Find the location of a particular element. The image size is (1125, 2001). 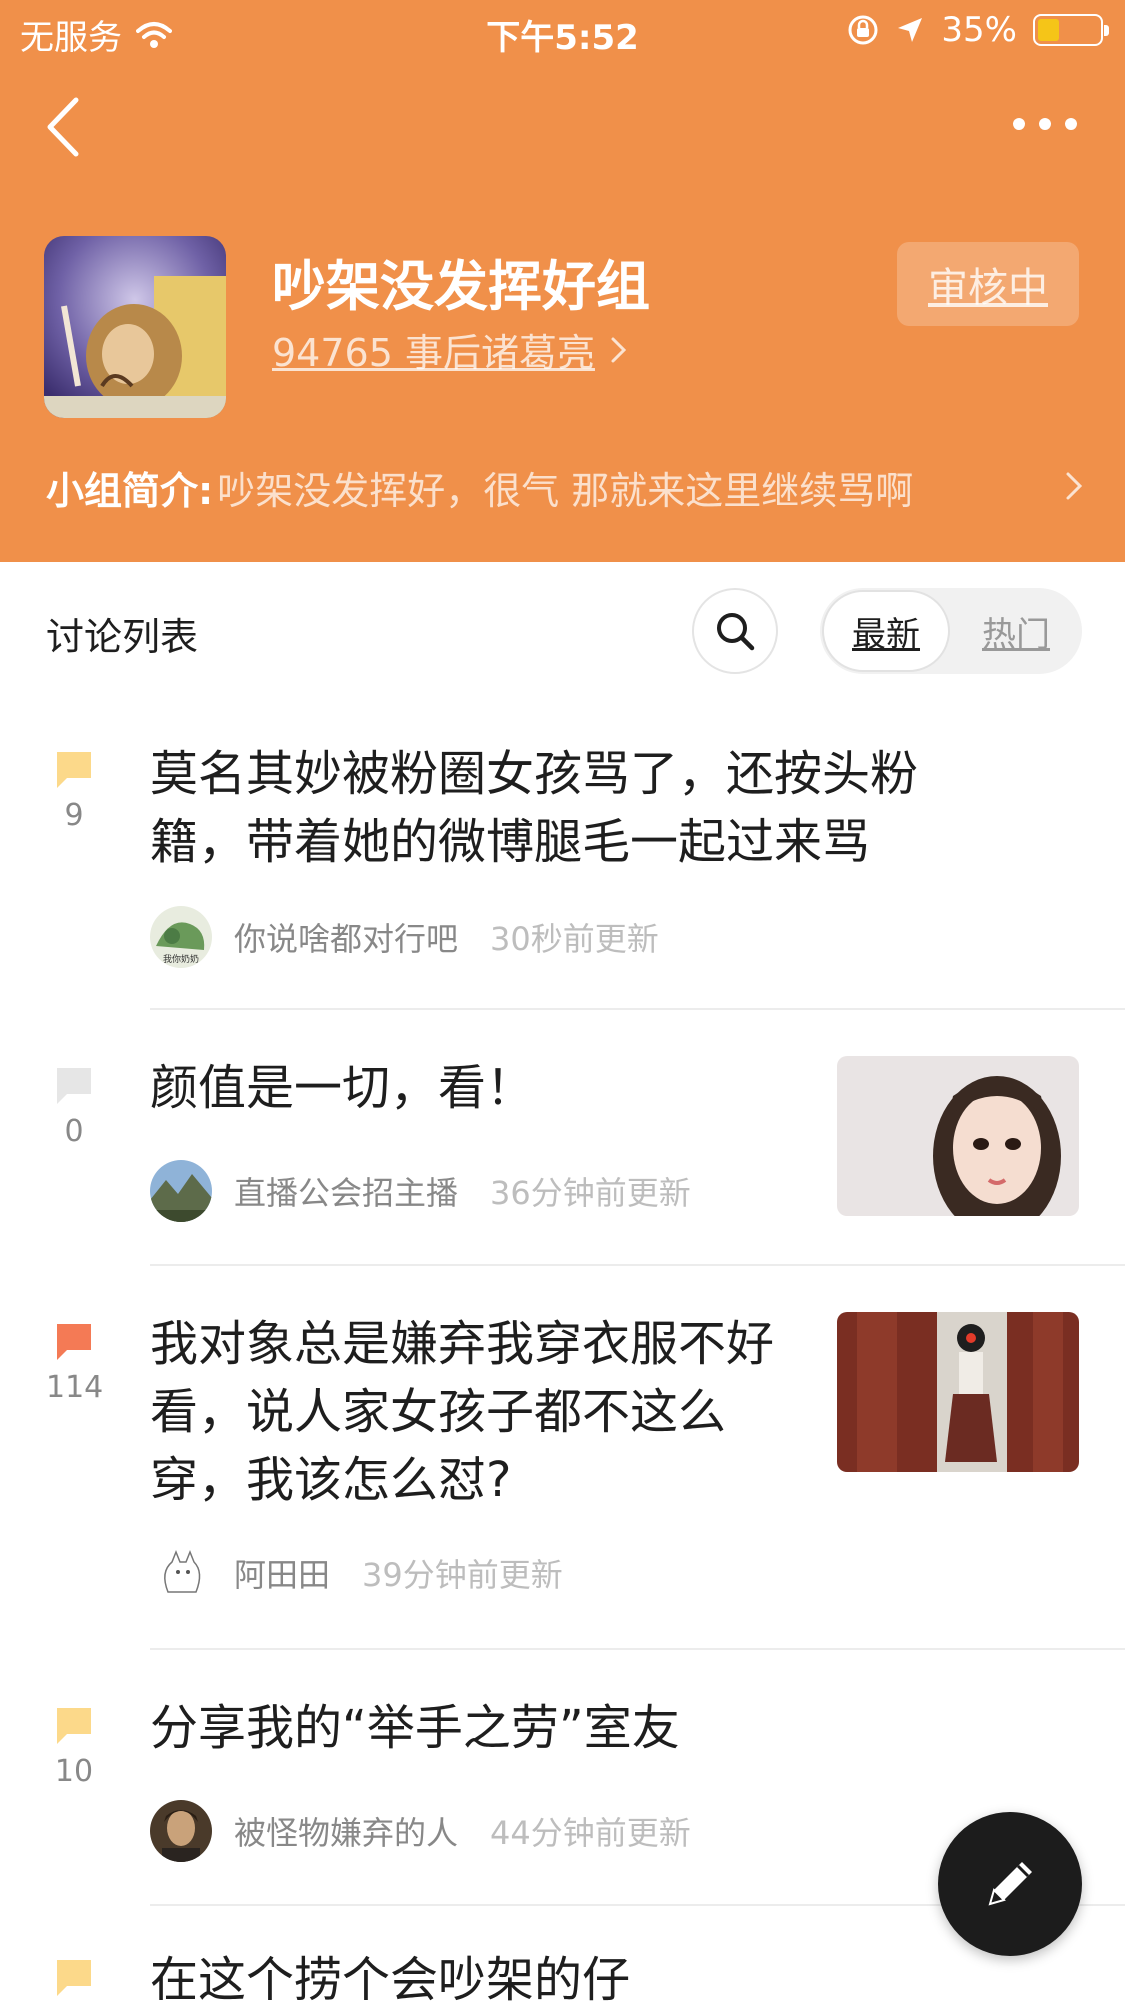

search-button is located at coordinates (735, 631).